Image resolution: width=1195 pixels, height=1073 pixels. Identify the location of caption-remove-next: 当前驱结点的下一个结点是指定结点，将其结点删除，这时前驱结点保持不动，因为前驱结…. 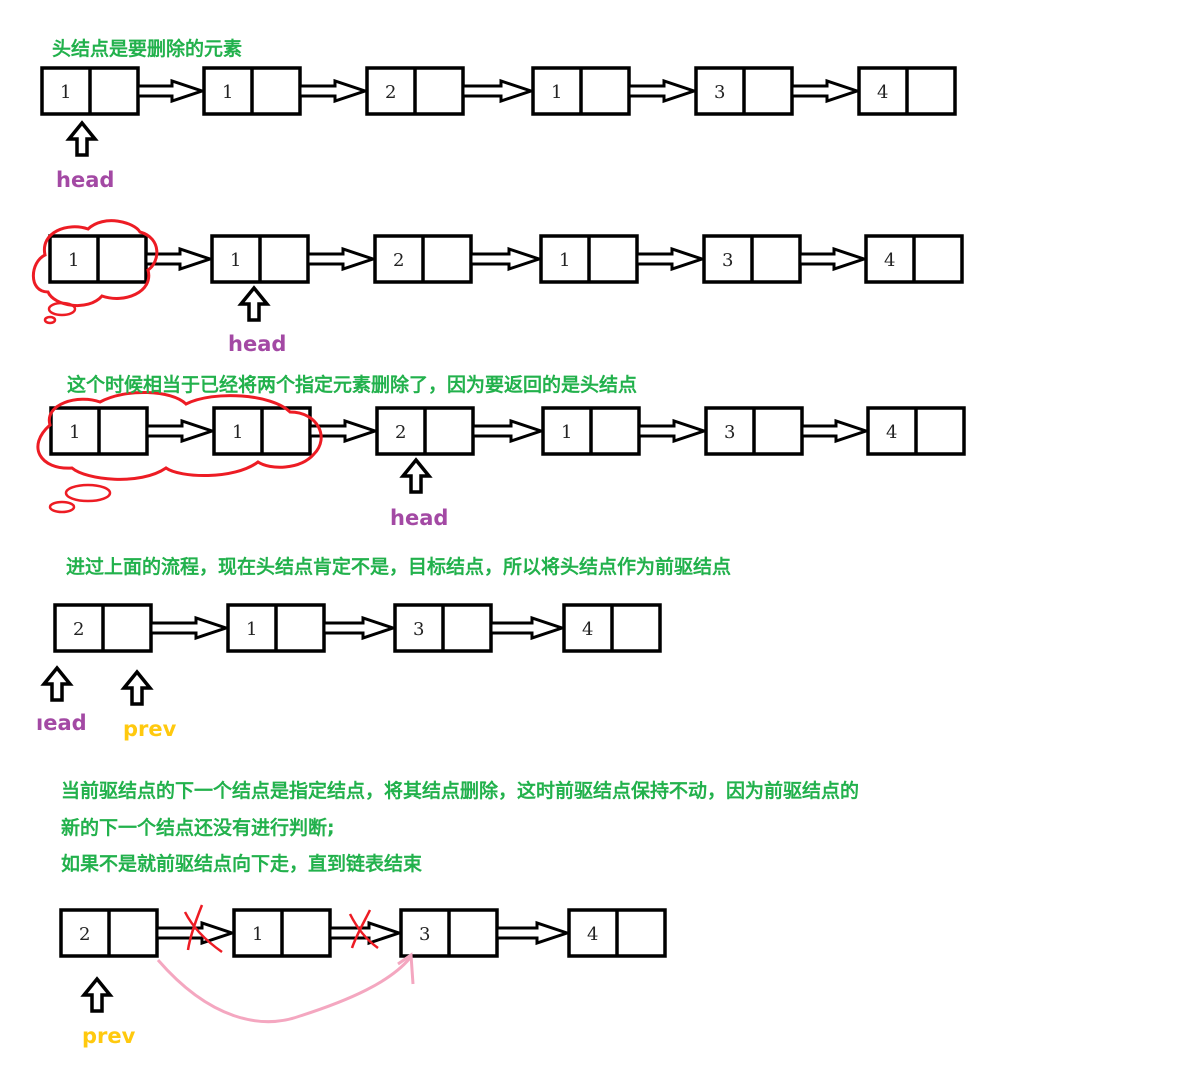
(460, 791).